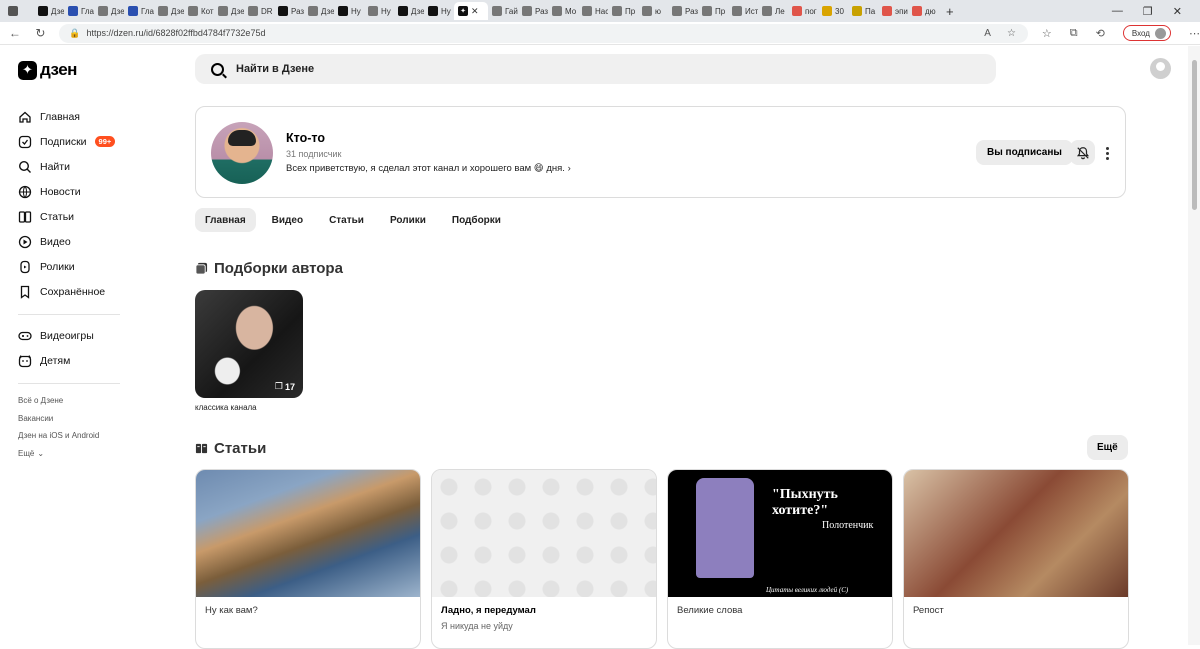 Image resolution: width=1200 pixels, height=649 pixels. What do you see at coordinates (439, 11) in the screenshot?
I see `browser-tab-14: Ну` at bounding box center [439, 11].